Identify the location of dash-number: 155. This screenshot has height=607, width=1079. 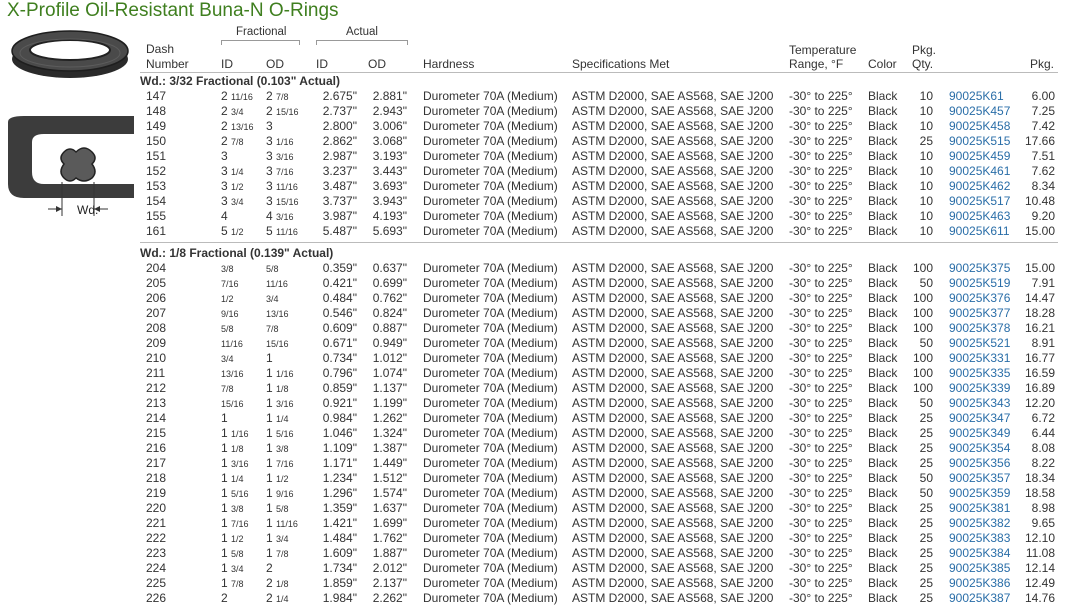
(156, 216).